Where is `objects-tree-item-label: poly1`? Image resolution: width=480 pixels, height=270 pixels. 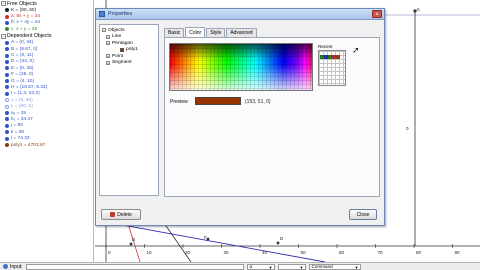
objects-tree-item-label: poly1 is located at coordinates (132, 50).